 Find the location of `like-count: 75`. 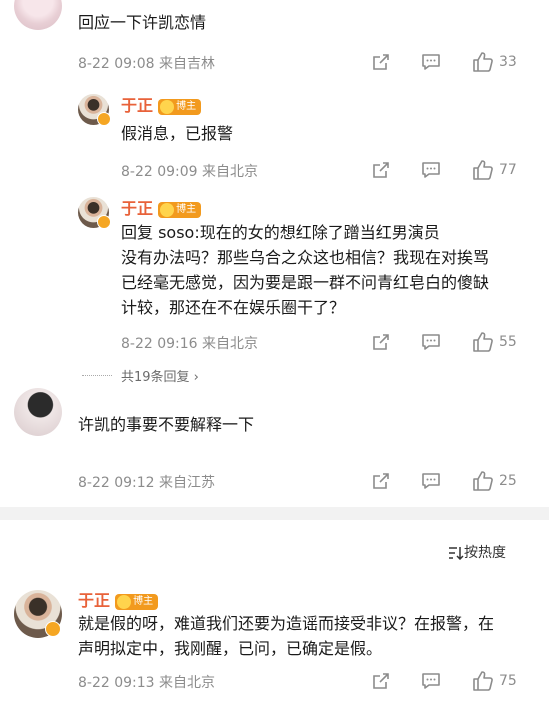

like-count: 75 is located at coordinates (508, 681).